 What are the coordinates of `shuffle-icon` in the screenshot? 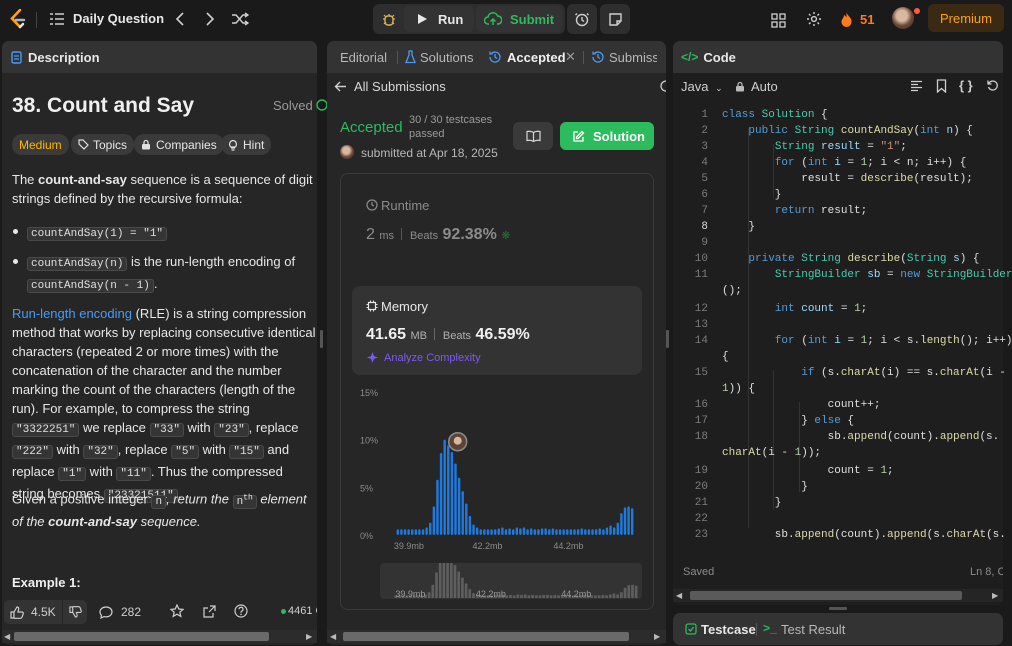 It's located at (240, 19).